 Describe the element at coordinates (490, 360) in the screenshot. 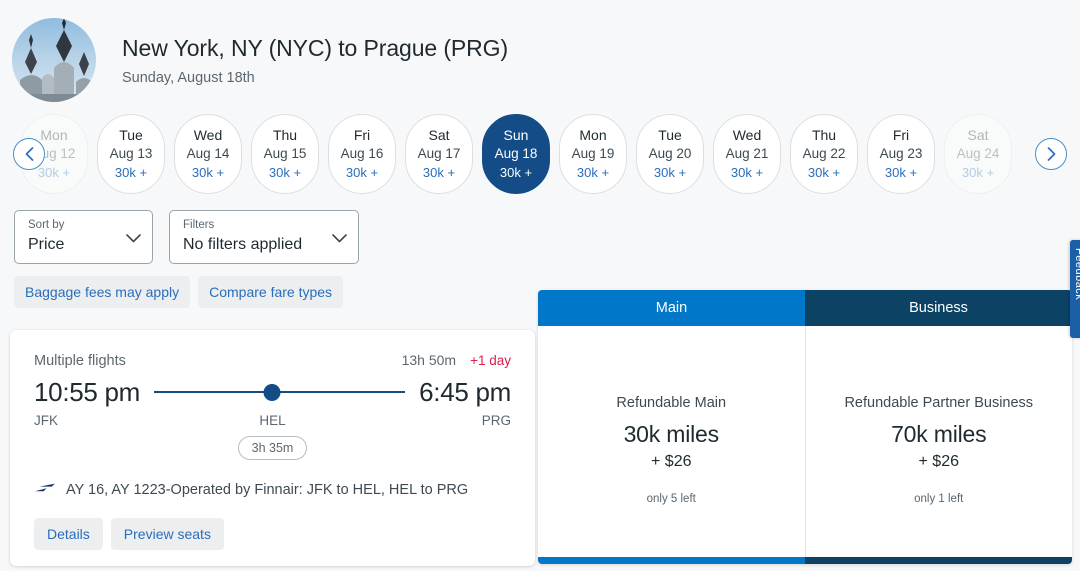

I see `day-offset-badge: +1 day` at that location.